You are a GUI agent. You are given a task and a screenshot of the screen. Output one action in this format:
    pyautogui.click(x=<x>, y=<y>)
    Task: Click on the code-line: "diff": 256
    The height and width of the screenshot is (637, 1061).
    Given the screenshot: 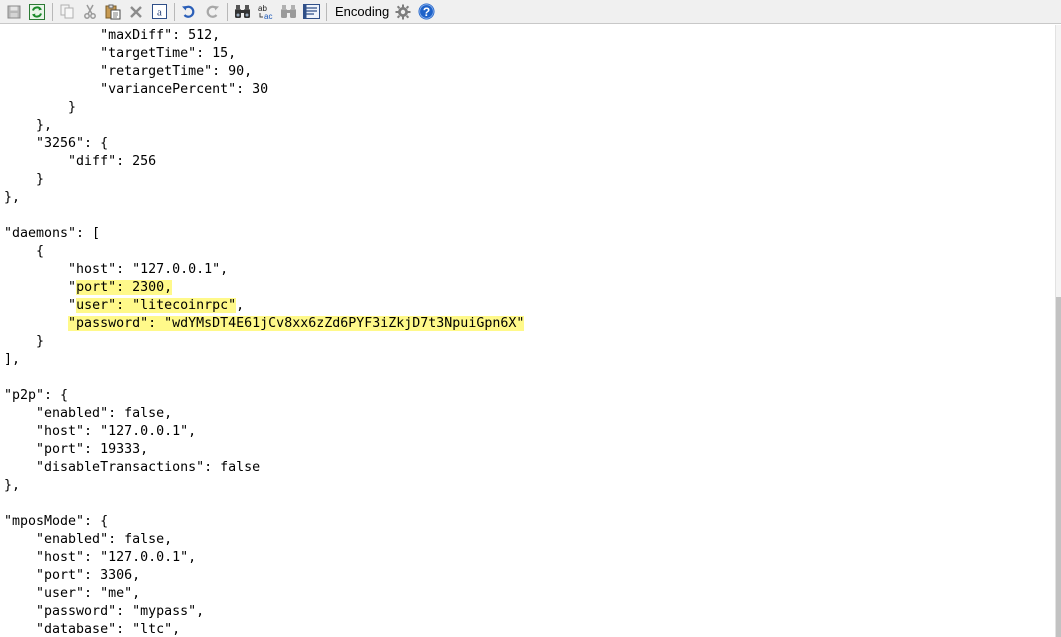 What is the action you would take?
    pyautogui.click(x=264, y=162)
    